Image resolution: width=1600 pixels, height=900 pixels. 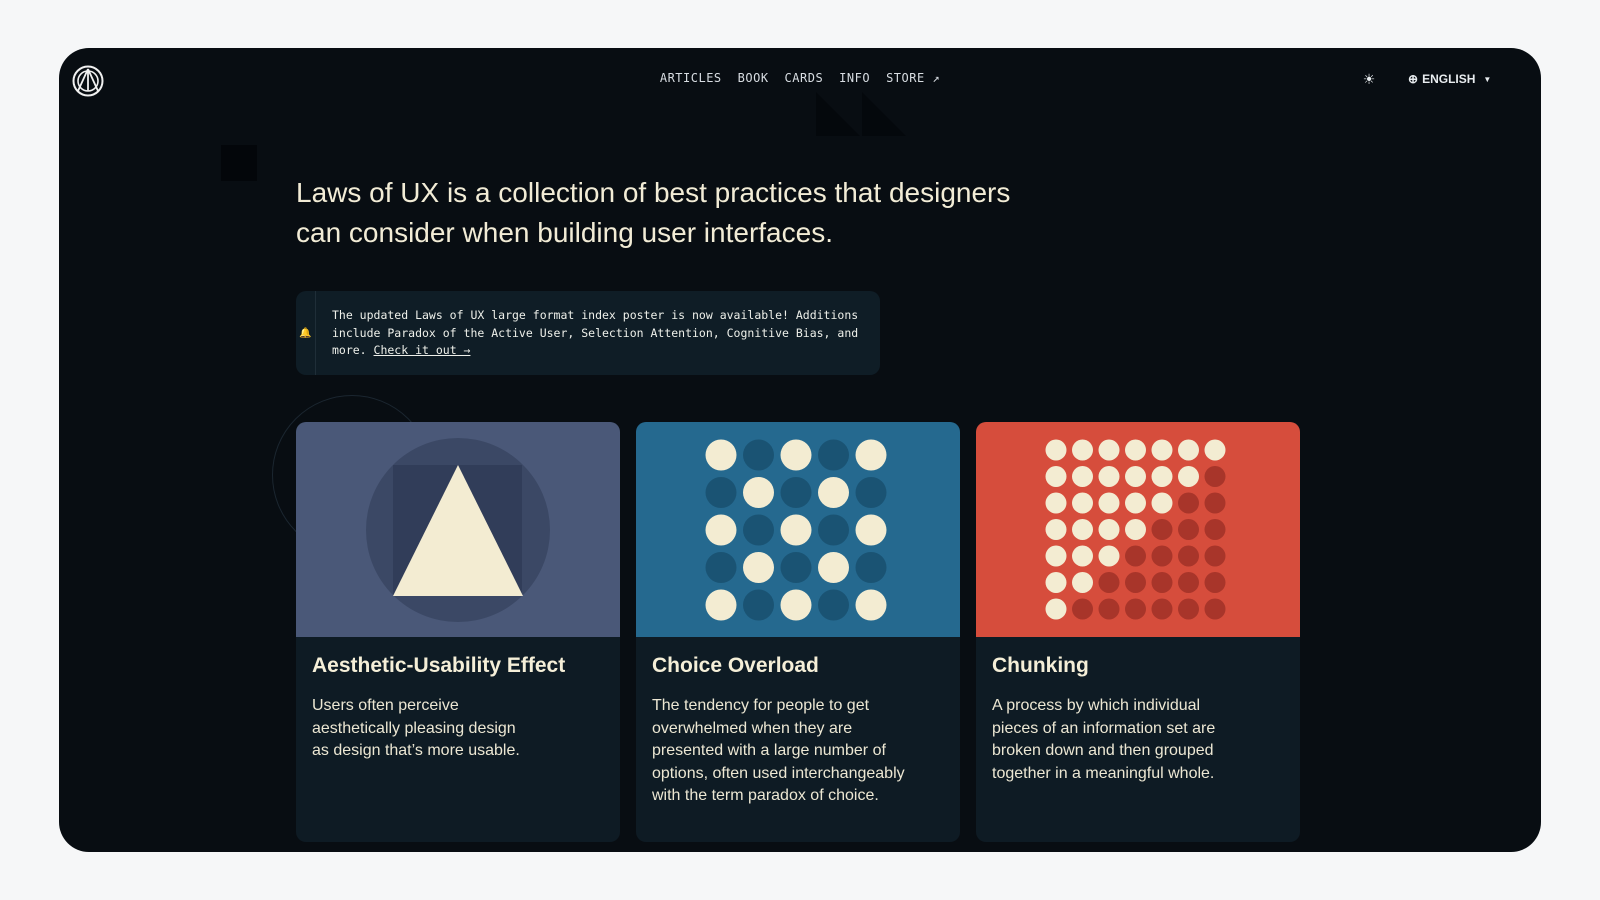 I want to click on chevron-down-icon: ▼, so click(x=1487, y=79).